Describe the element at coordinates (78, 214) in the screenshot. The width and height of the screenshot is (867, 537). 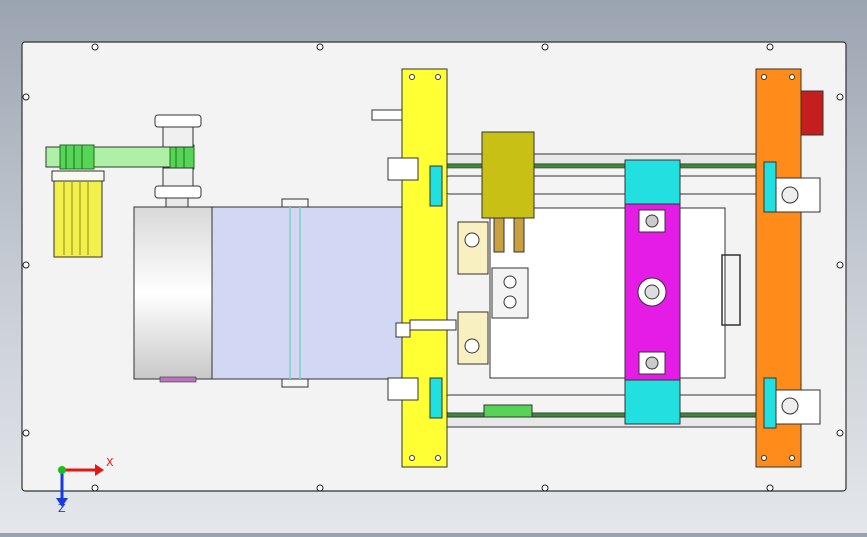
I see `drive-motor` at that location.